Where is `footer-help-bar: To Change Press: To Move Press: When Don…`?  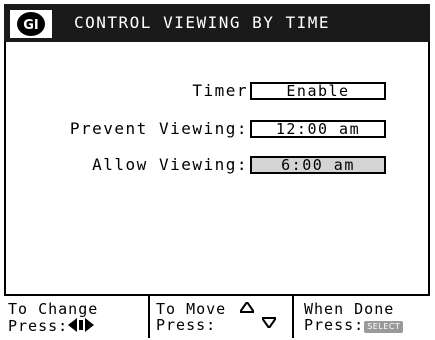 footer-help-bar: To Change Press: To Move Press: When Don… is located at coordinates (217, 316).